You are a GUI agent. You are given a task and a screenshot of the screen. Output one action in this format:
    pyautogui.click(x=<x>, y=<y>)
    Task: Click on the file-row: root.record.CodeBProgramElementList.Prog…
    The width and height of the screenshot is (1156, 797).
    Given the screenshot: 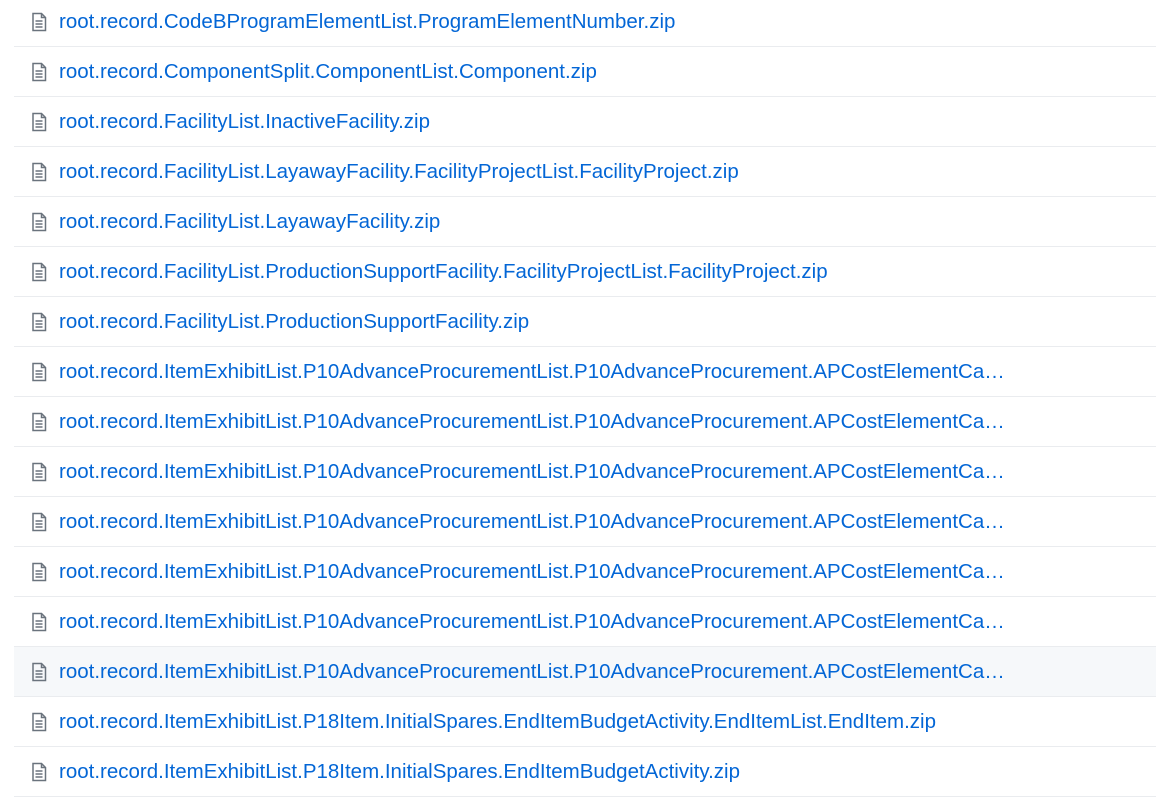 What is the action you would take?
    pyautogui.click(x=585, y=23)
    